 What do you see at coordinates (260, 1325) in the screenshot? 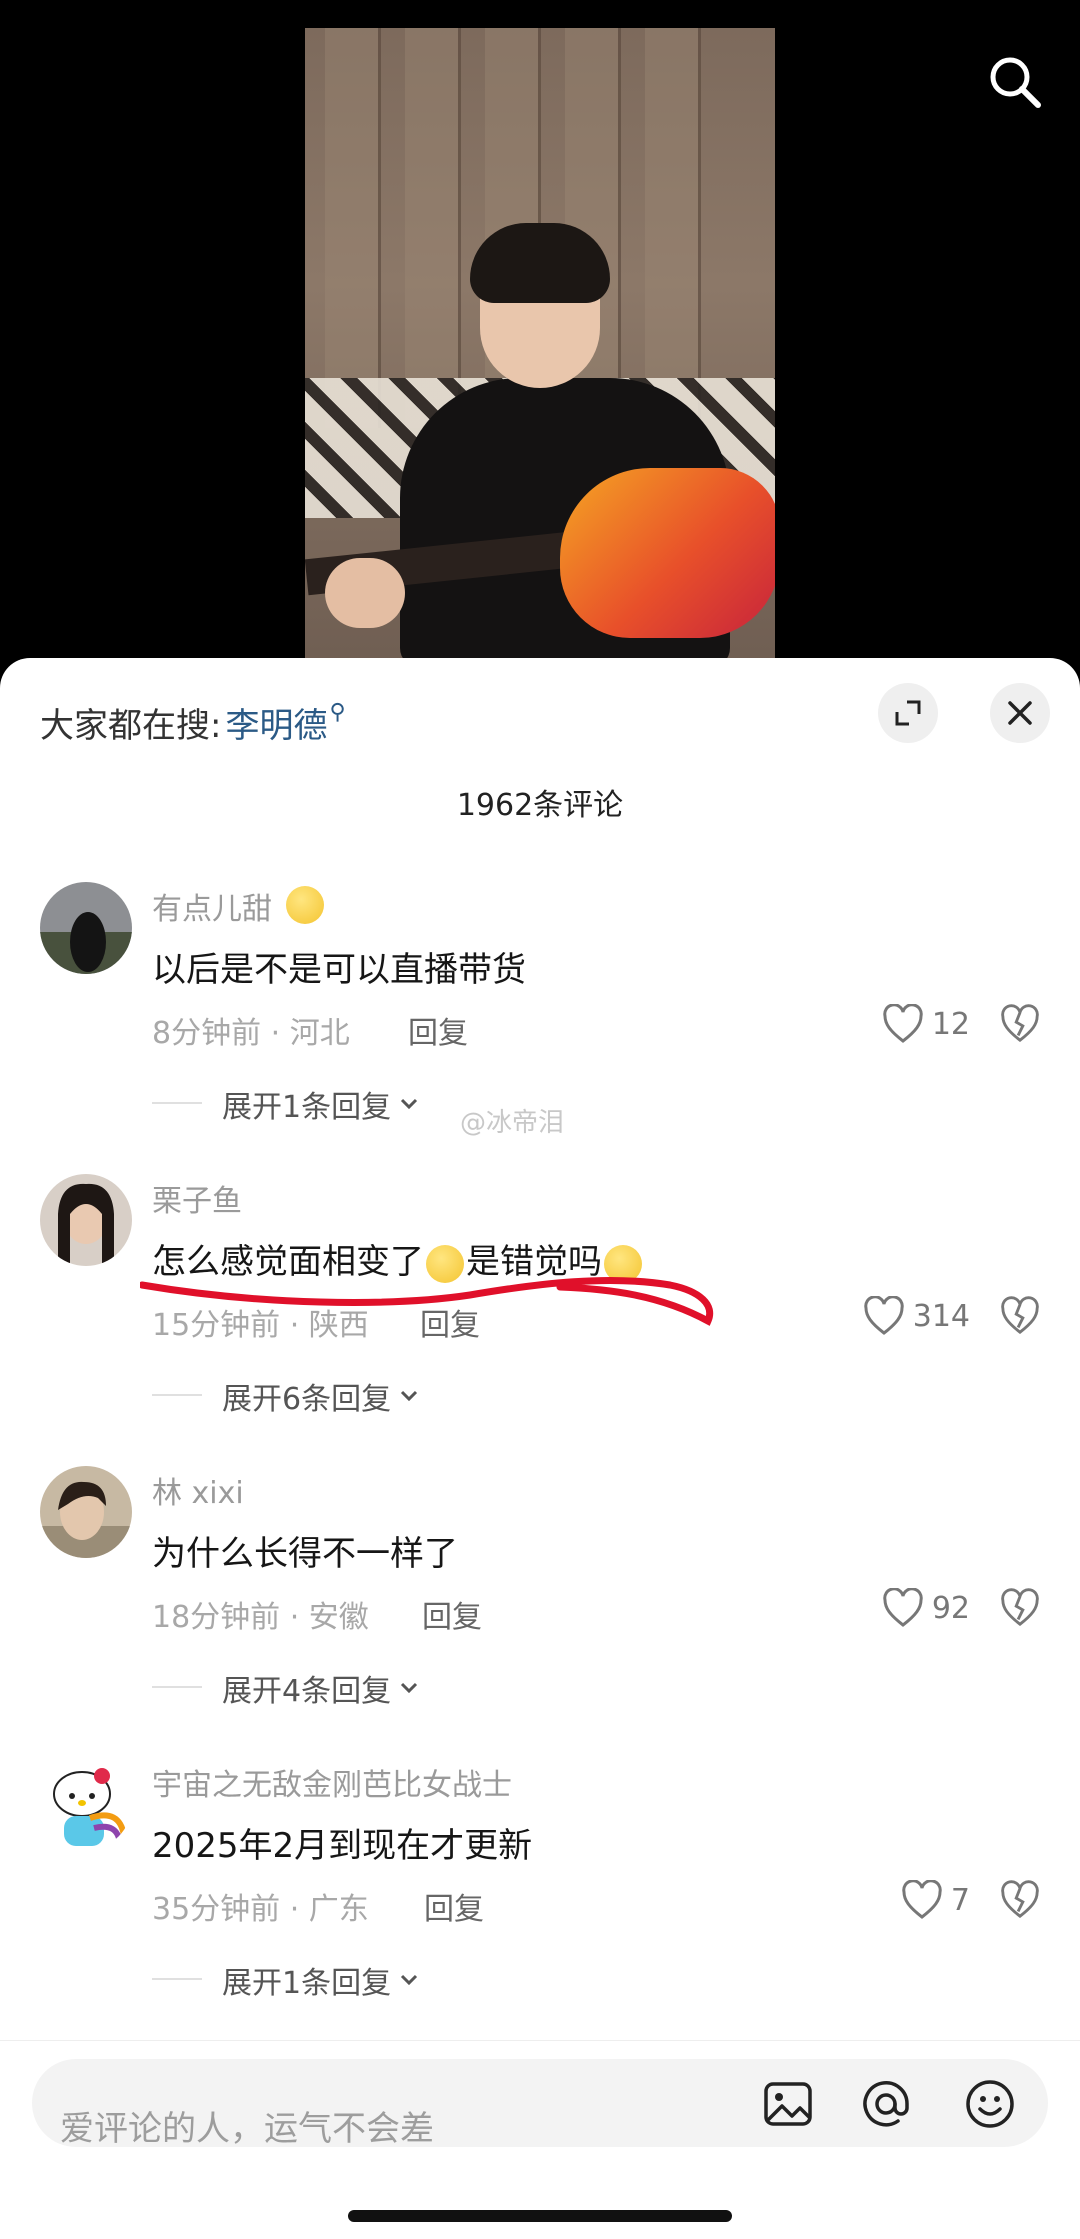
I see `comment-meta: 15分钟前 · 陕西` at bounding box center [260, 1325].